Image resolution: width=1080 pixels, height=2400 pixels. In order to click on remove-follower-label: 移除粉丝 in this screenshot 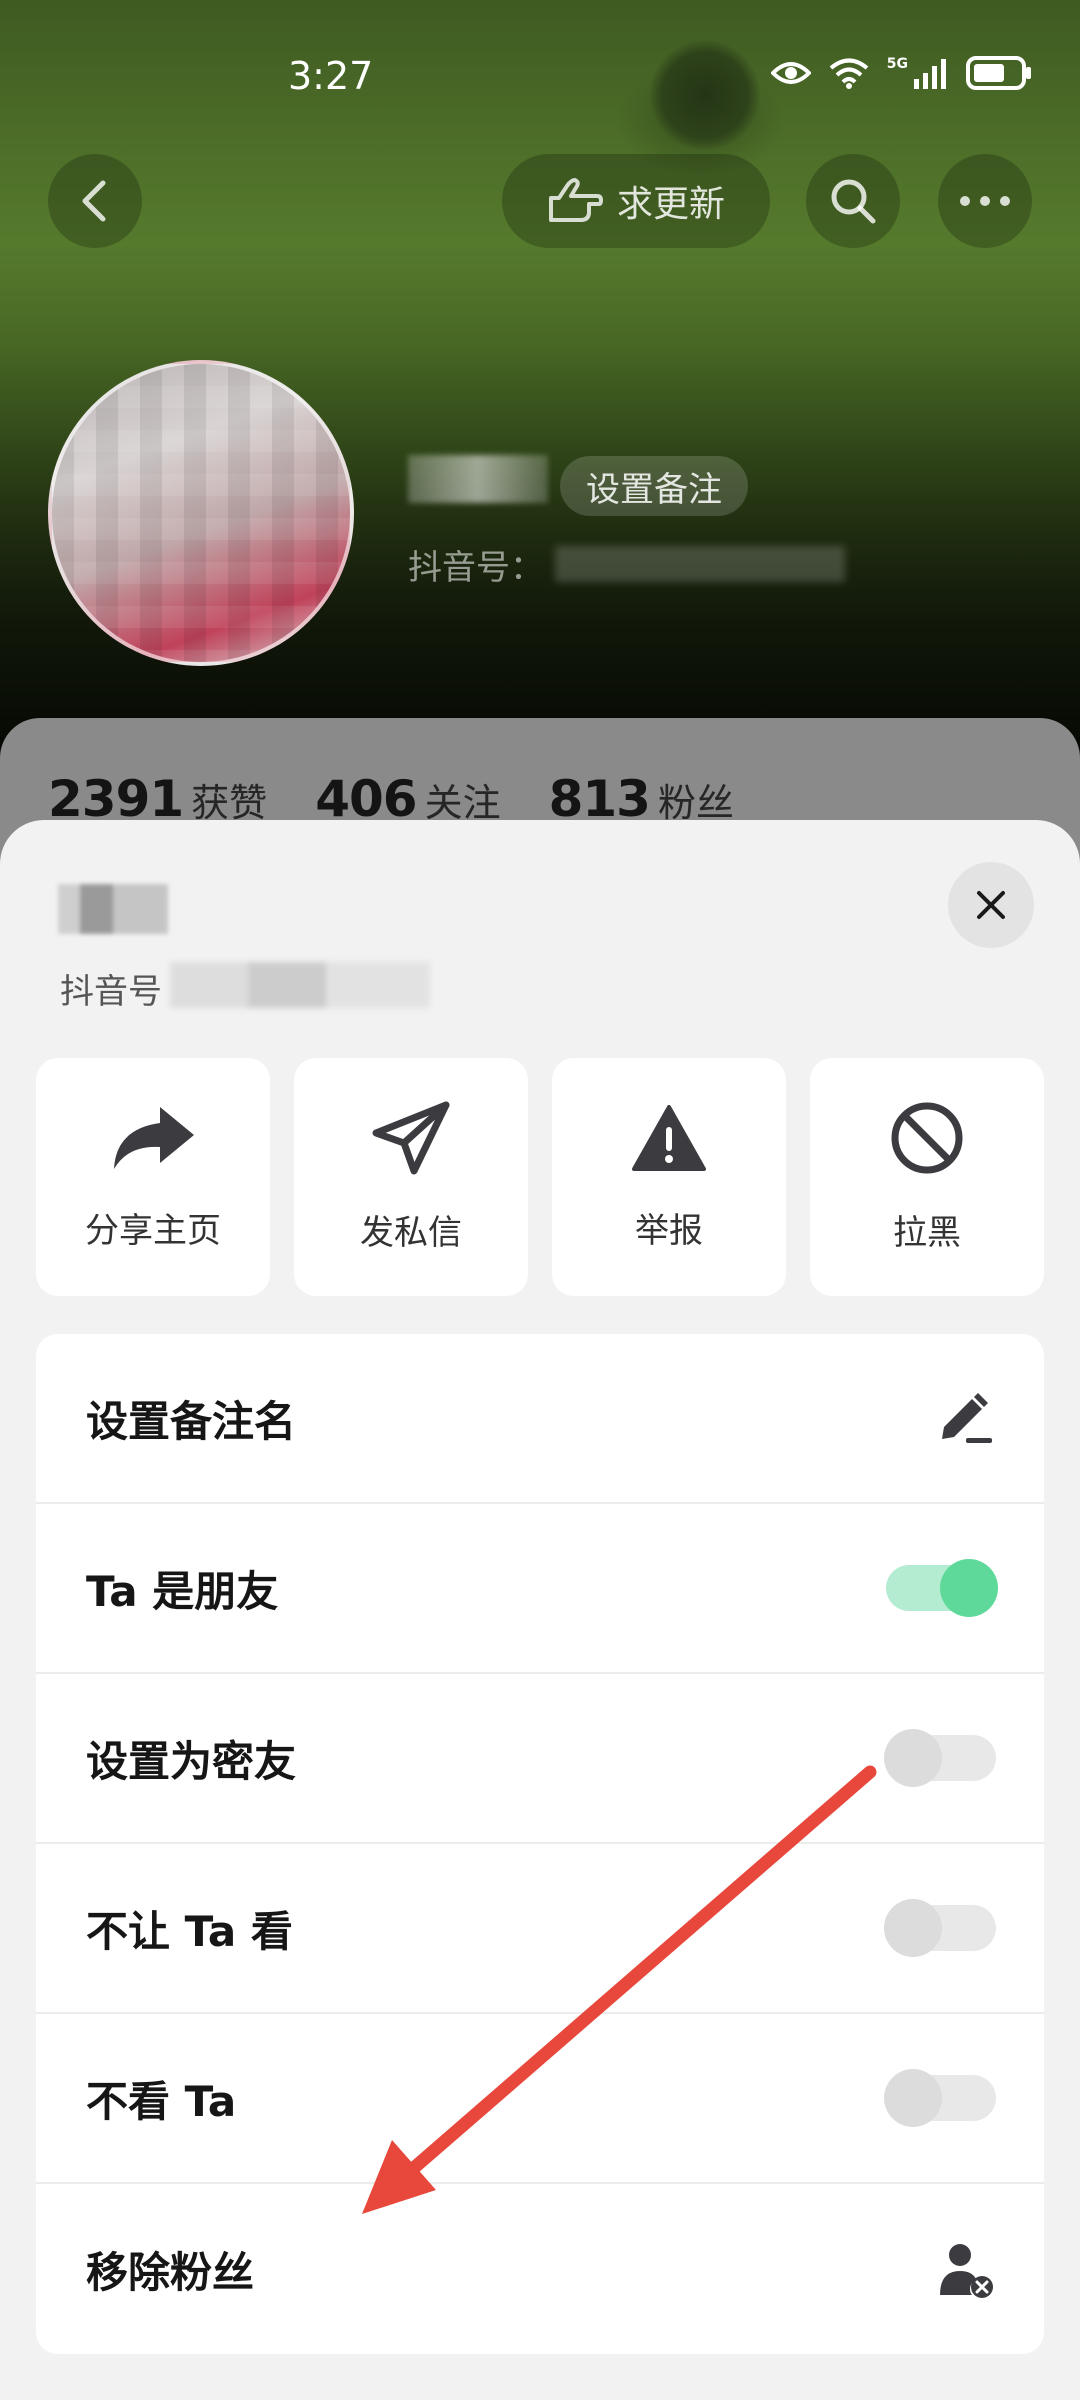, I will do `click(170, 2272)`.